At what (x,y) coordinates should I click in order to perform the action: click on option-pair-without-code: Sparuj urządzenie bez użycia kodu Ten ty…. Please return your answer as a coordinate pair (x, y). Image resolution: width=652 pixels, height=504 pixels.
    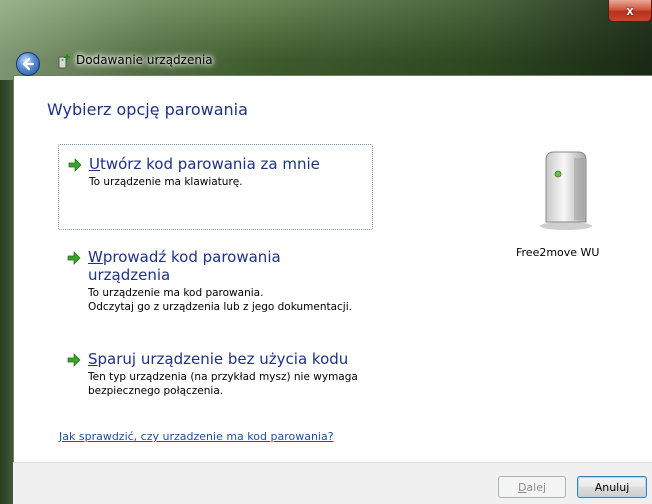
    Looking at the image, I should click on (215, 376).